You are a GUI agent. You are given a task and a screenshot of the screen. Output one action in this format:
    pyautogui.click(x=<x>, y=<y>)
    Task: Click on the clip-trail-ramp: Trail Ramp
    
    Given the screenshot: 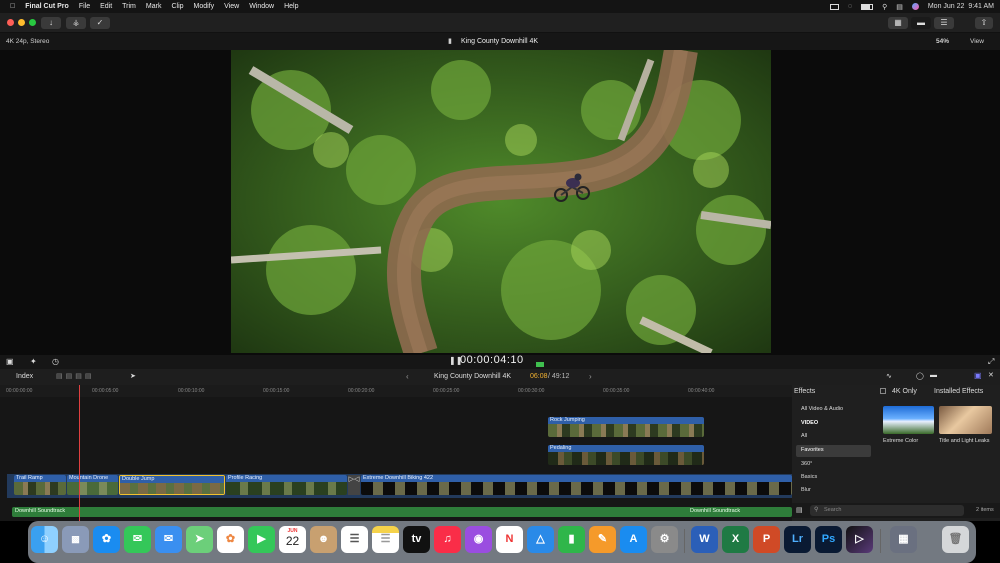 What is the action you would take?
    pyautogui.click(x=40, y=485)
    